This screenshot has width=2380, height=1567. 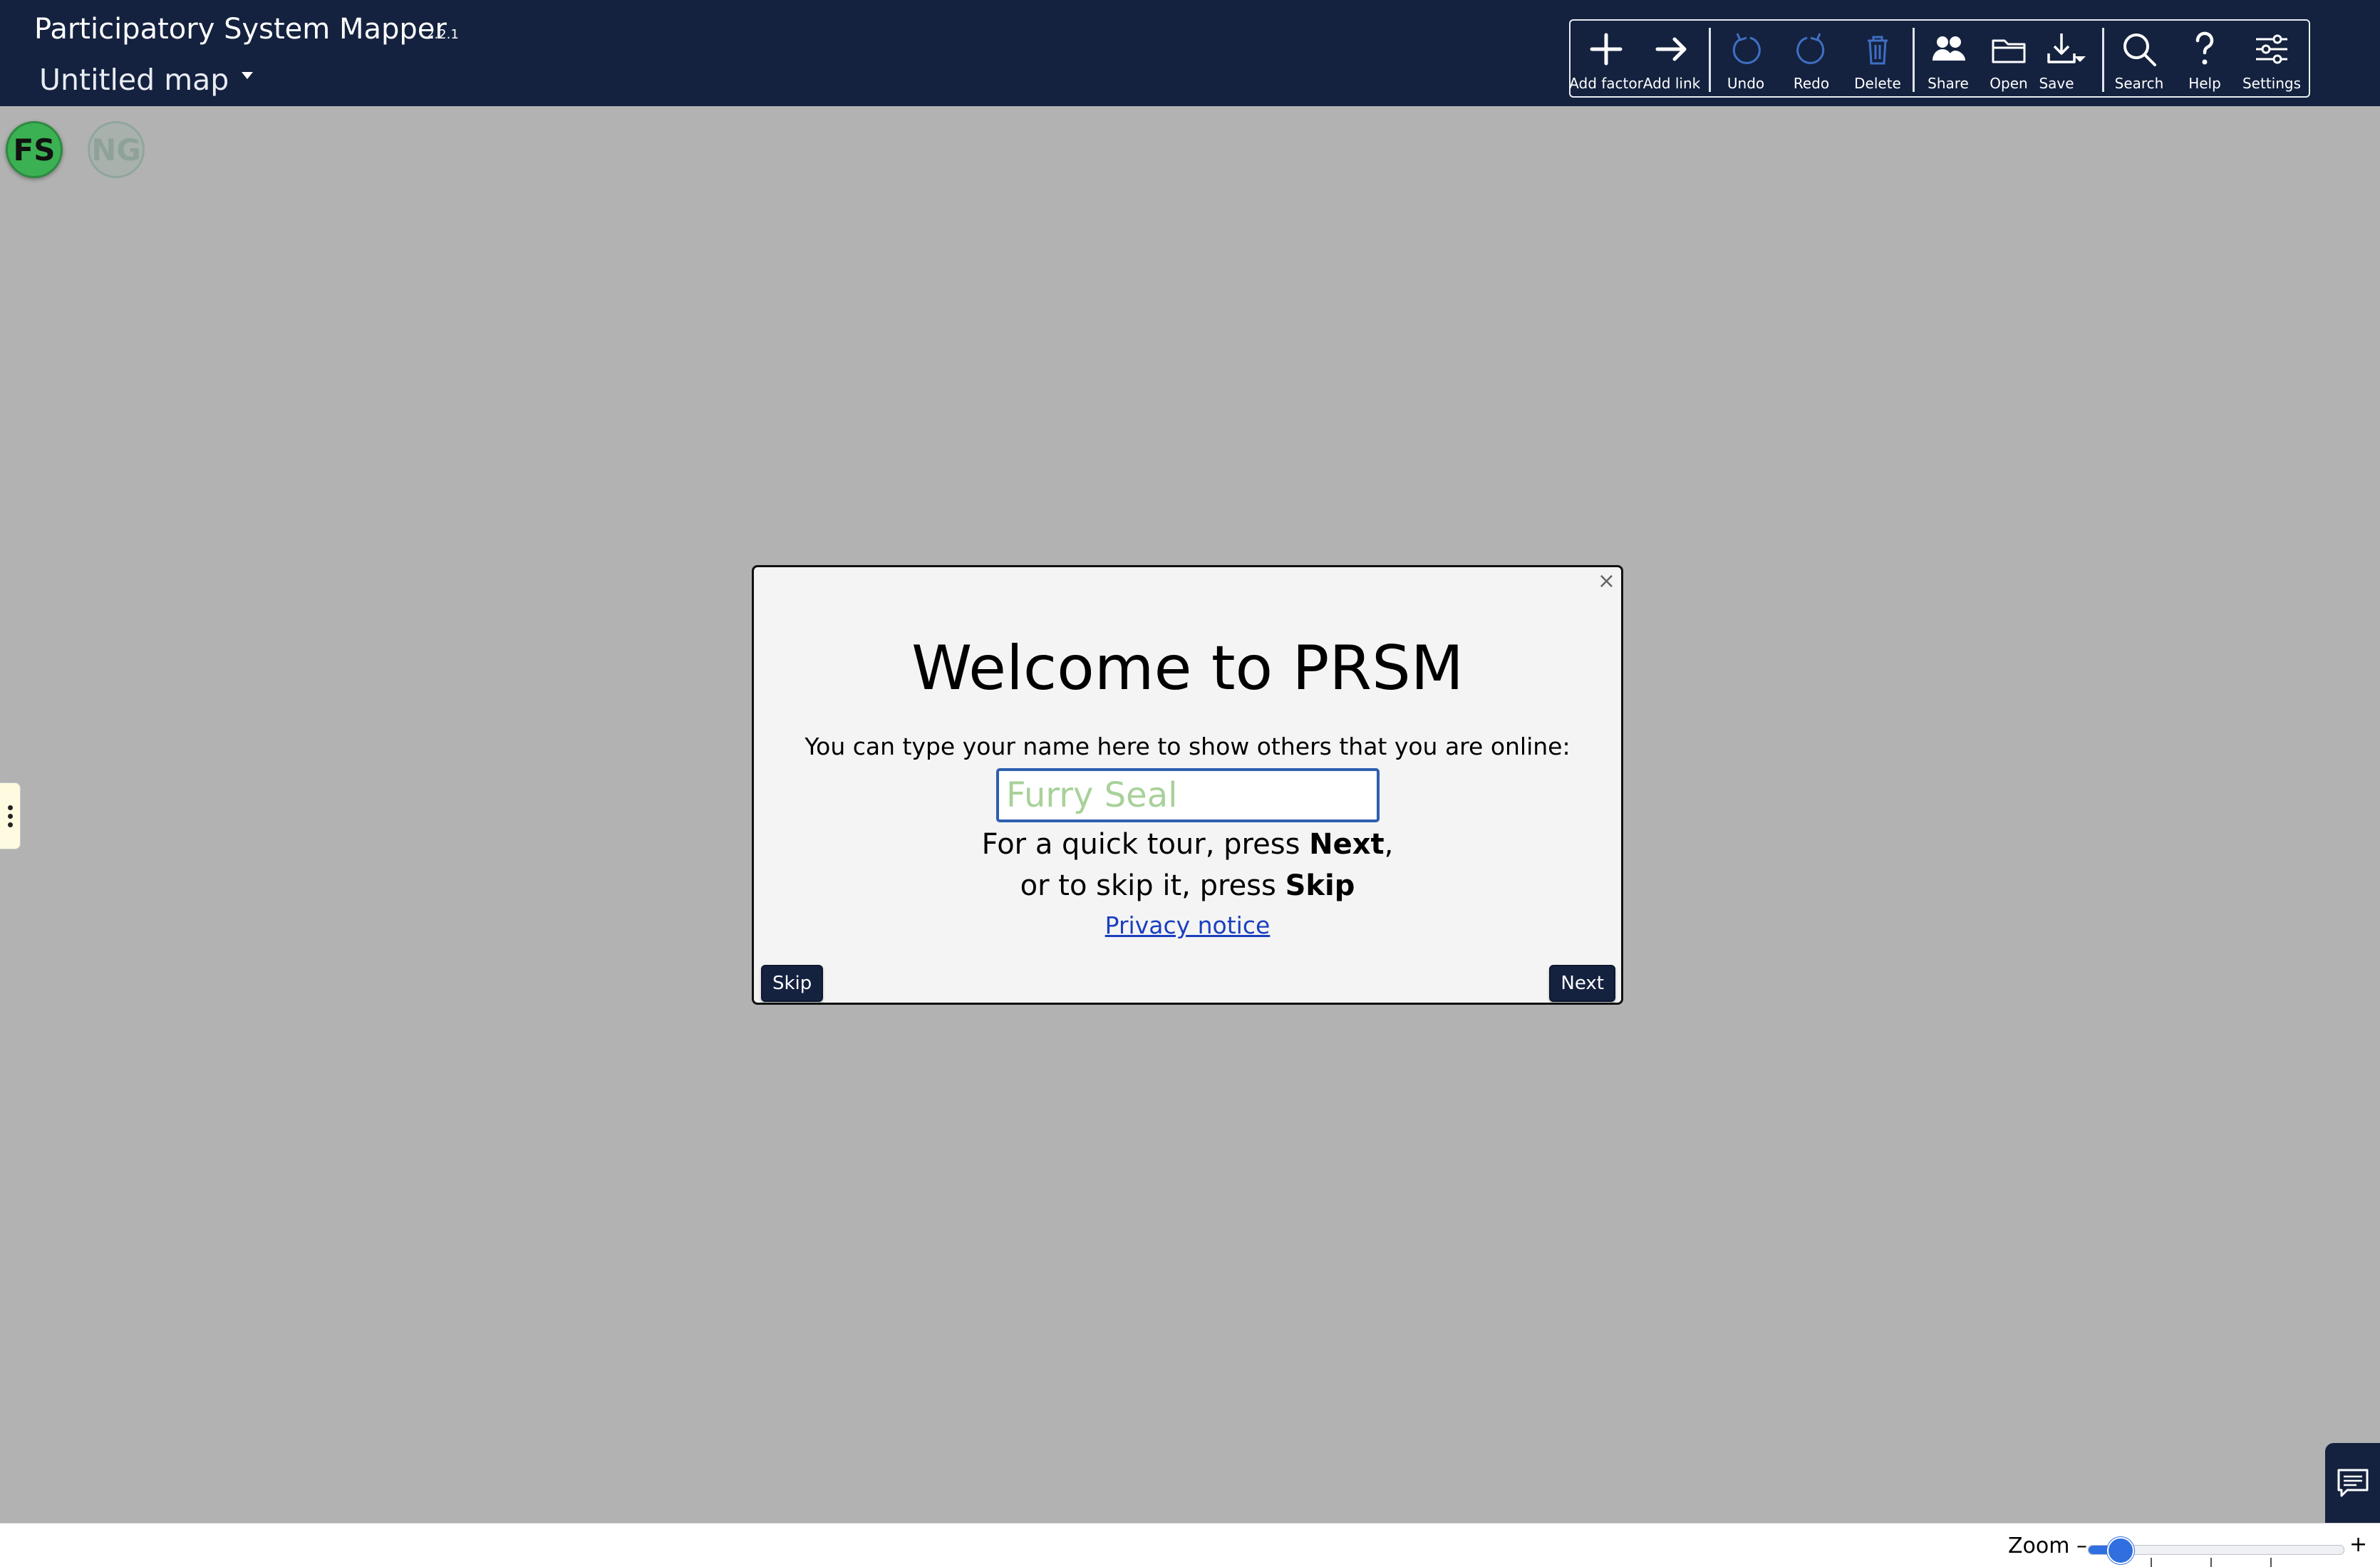 What do you see at coordinates (1811, 83) in the screenshot?
I see `redo-label: Redo` at bounding box center [1811, 83].